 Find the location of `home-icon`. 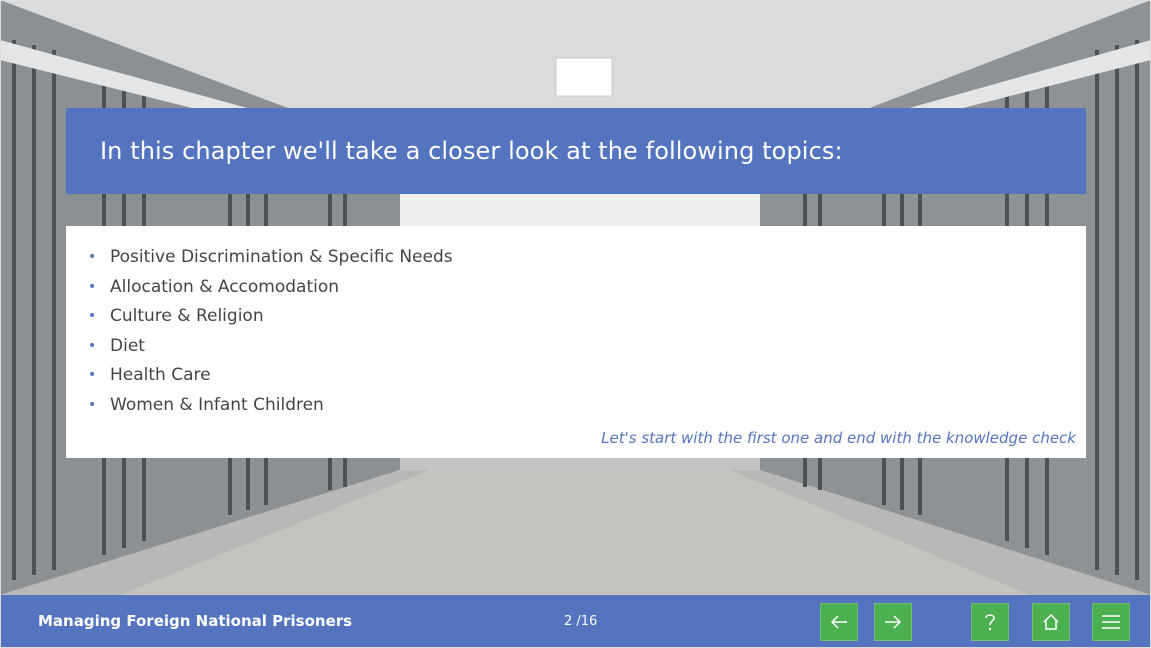

home-icon is located at coordinates (1051, 621).